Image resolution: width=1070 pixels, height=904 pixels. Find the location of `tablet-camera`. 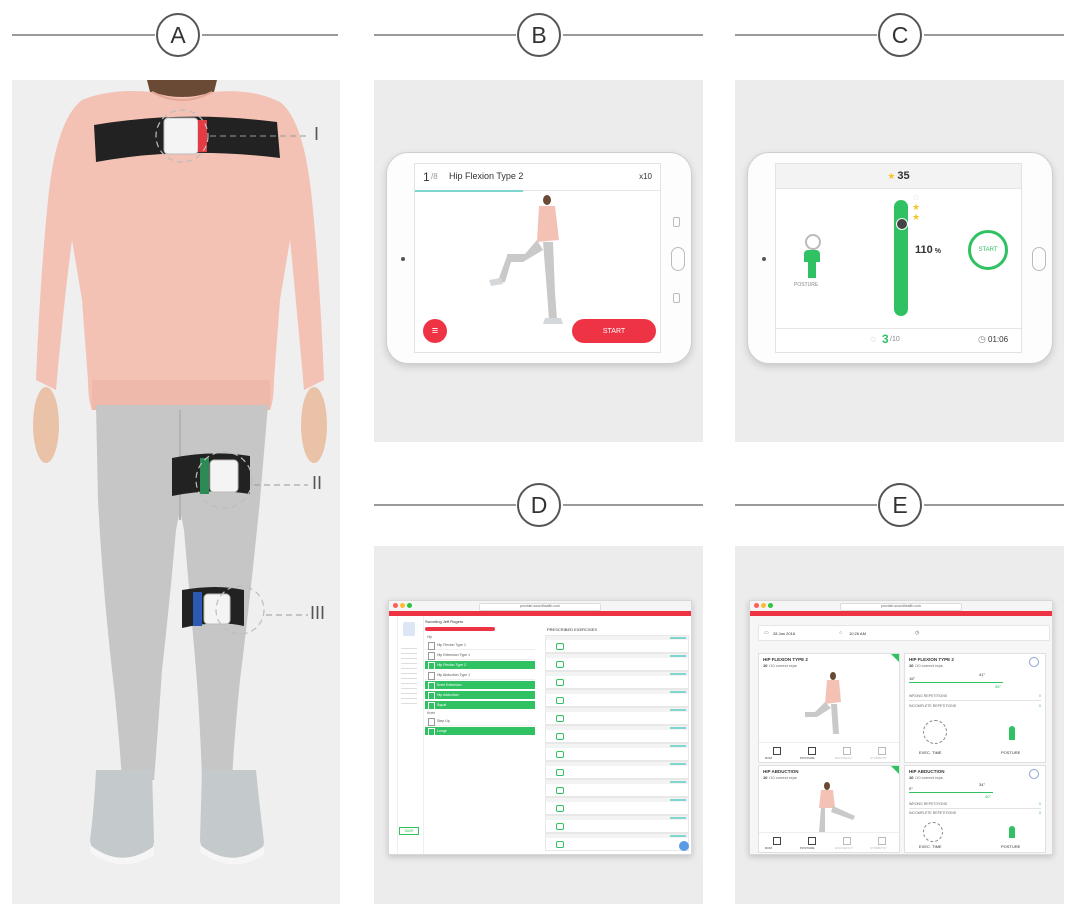

tablet-camera is located at coordinates (403, 259).